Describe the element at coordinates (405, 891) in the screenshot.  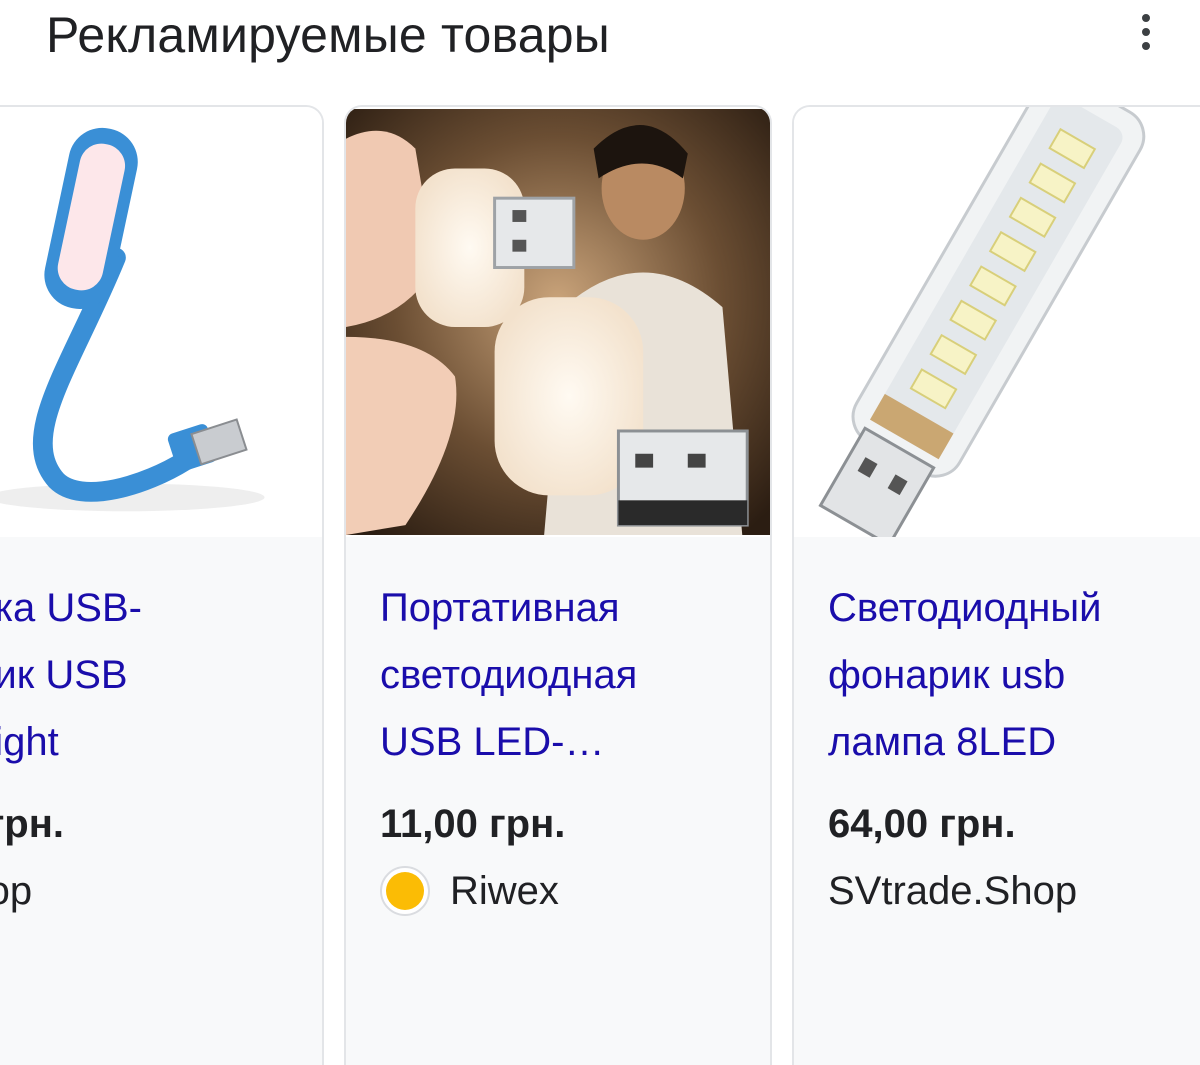
I see `merchant-logo-icon` at that location.